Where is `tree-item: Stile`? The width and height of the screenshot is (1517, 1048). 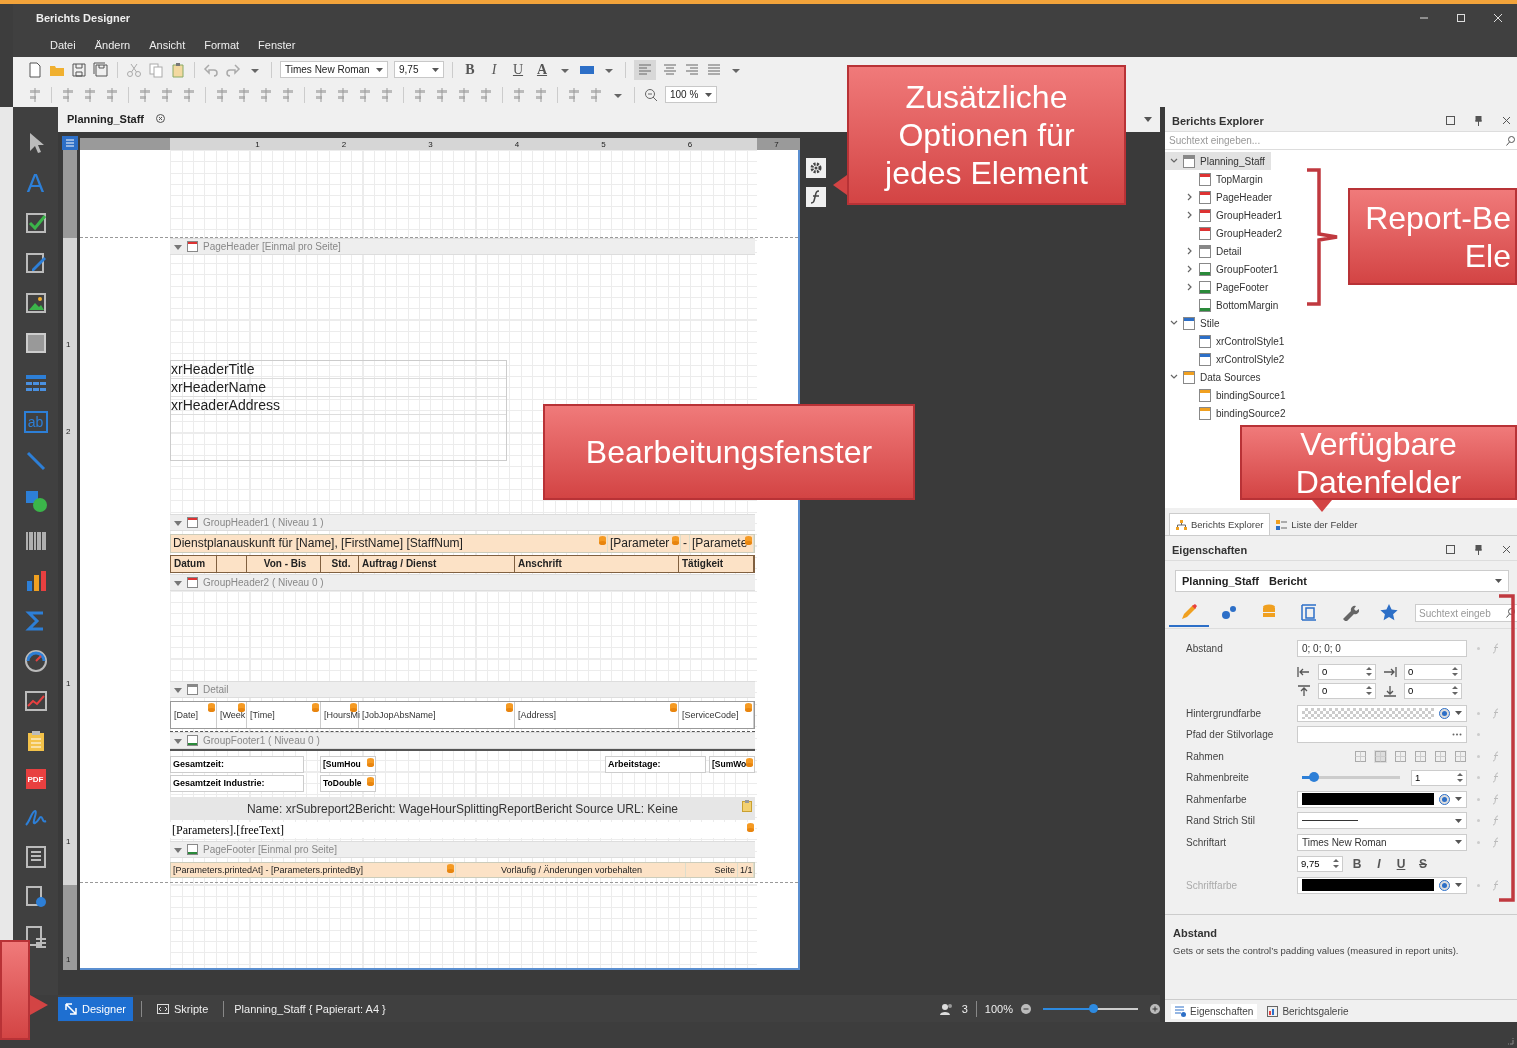
tree-item: Stile is located at coordinates (1195, 323).